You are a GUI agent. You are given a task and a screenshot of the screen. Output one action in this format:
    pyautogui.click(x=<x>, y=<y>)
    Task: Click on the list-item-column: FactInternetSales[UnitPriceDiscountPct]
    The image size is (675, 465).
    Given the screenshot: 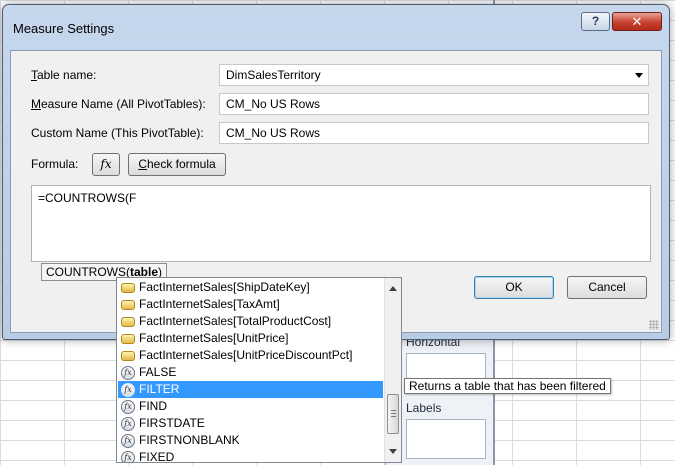 What is the action you would take?
    pyautogui.click(x=250, y=355)
    